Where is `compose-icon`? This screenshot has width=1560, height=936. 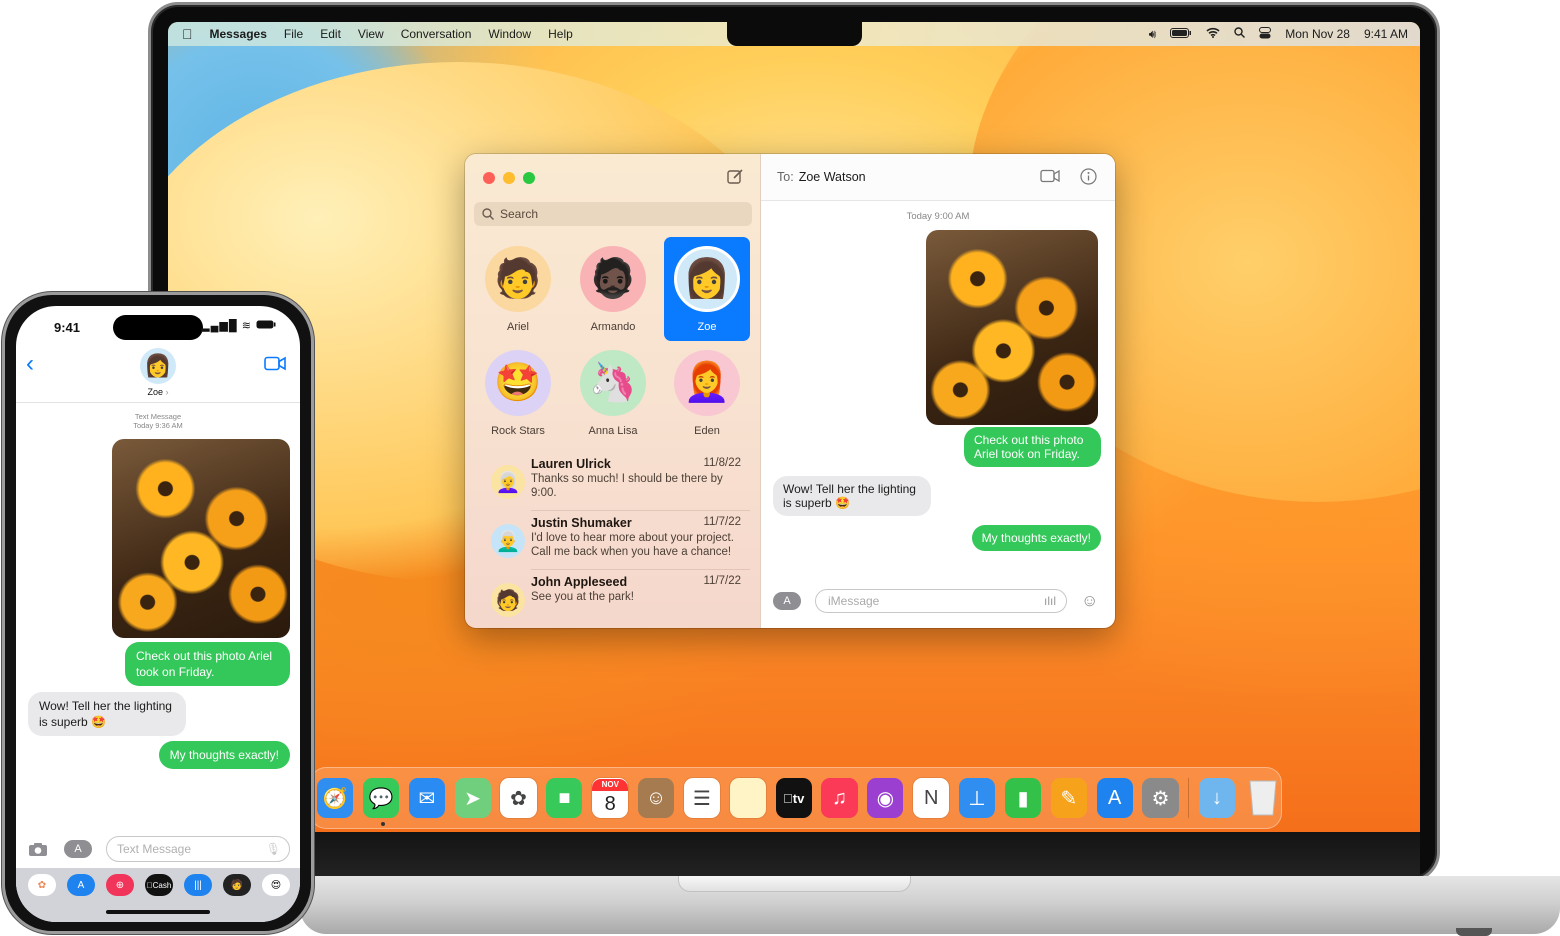
compose-icon is located at coordinates (735, 177).